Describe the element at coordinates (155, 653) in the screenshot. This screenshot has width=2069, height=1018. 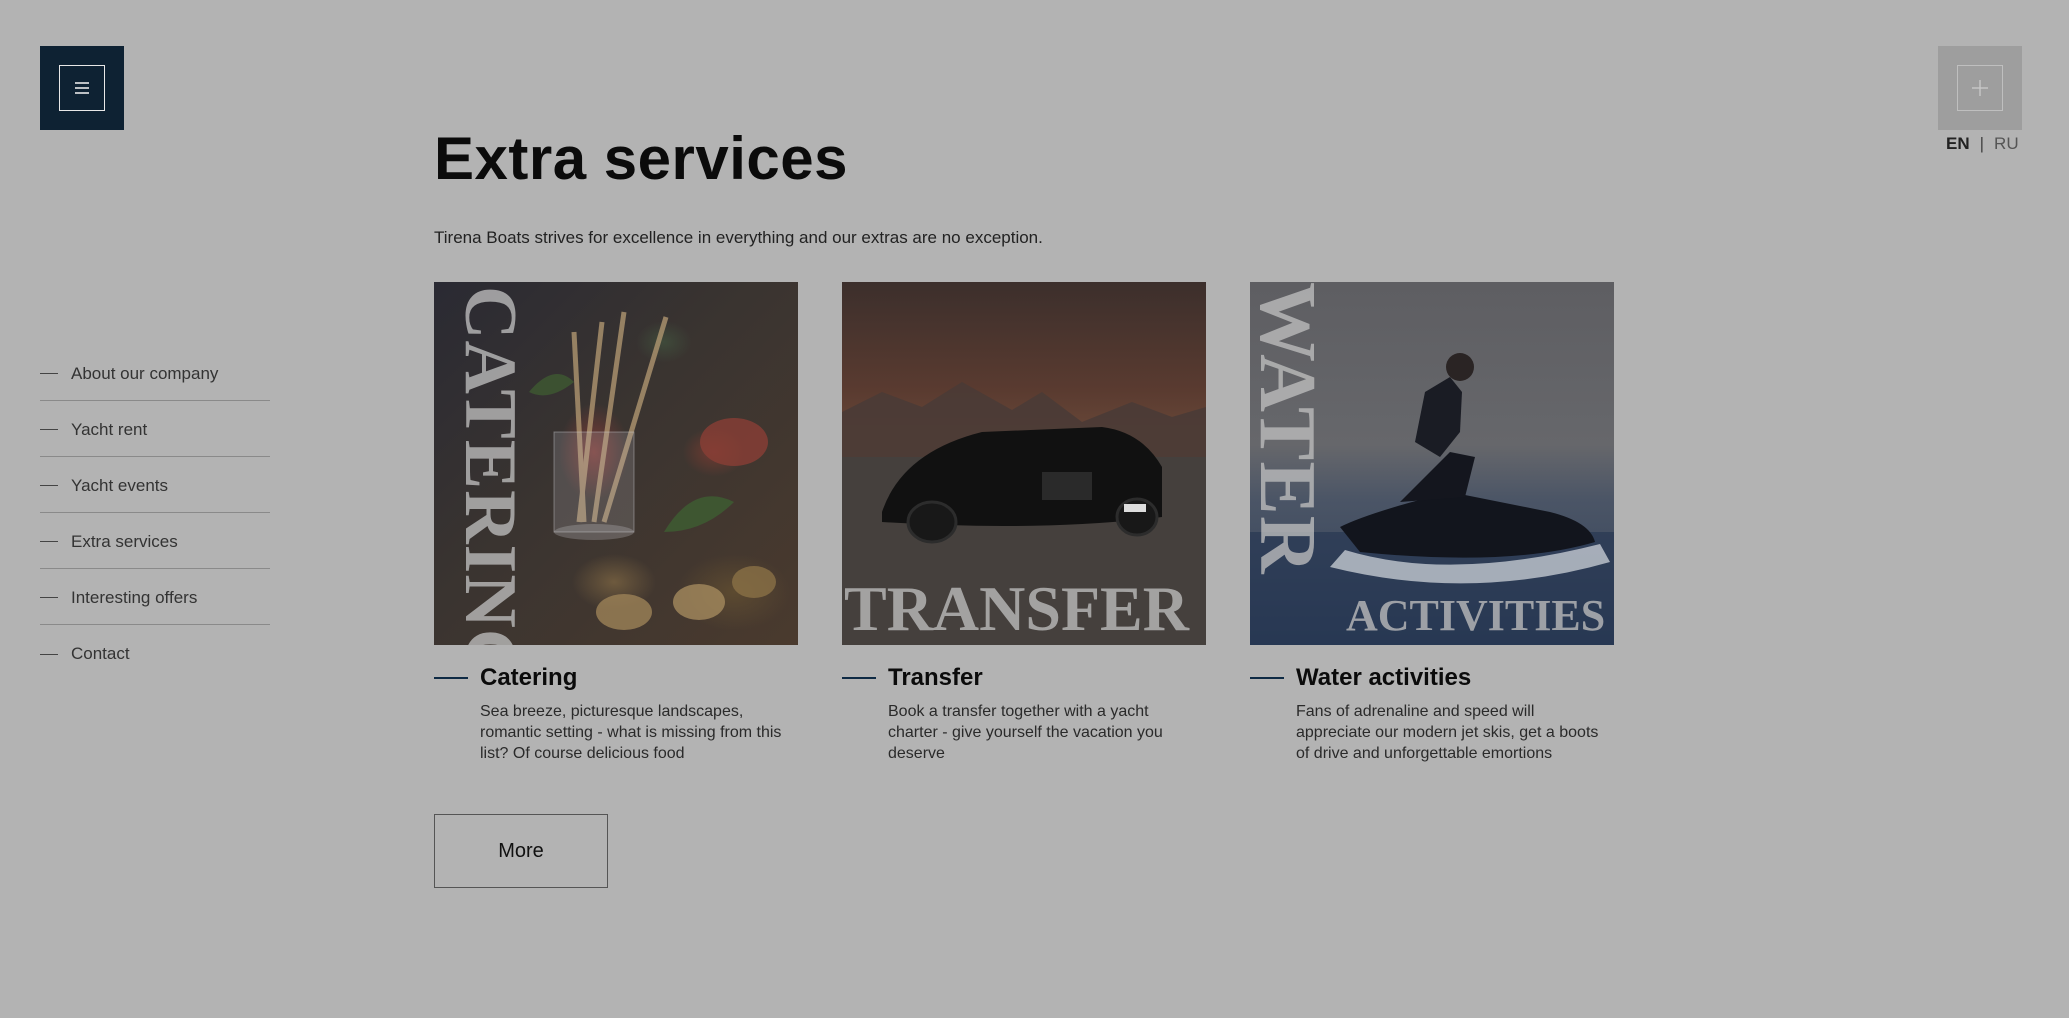
I see `sidebar-item-contact: Contact` at that location.